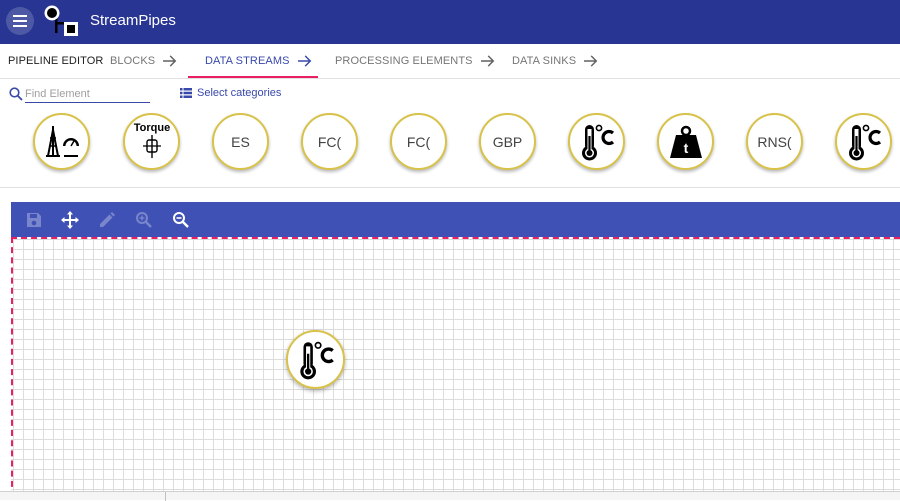 The image size is (900, 501). I want to click on save-icon, so click(34, 220).